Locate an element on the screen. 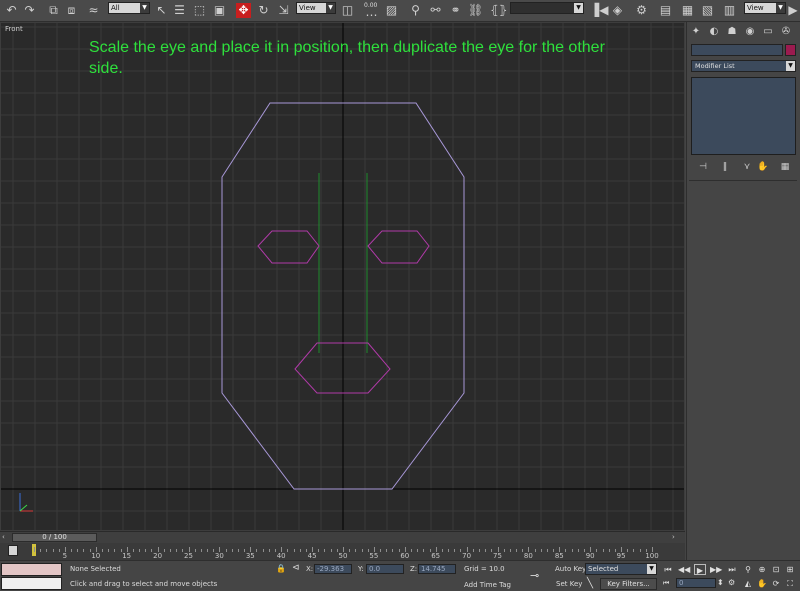  rendered-frame-window-icon: ▦ is located at coordinates (687, 10).